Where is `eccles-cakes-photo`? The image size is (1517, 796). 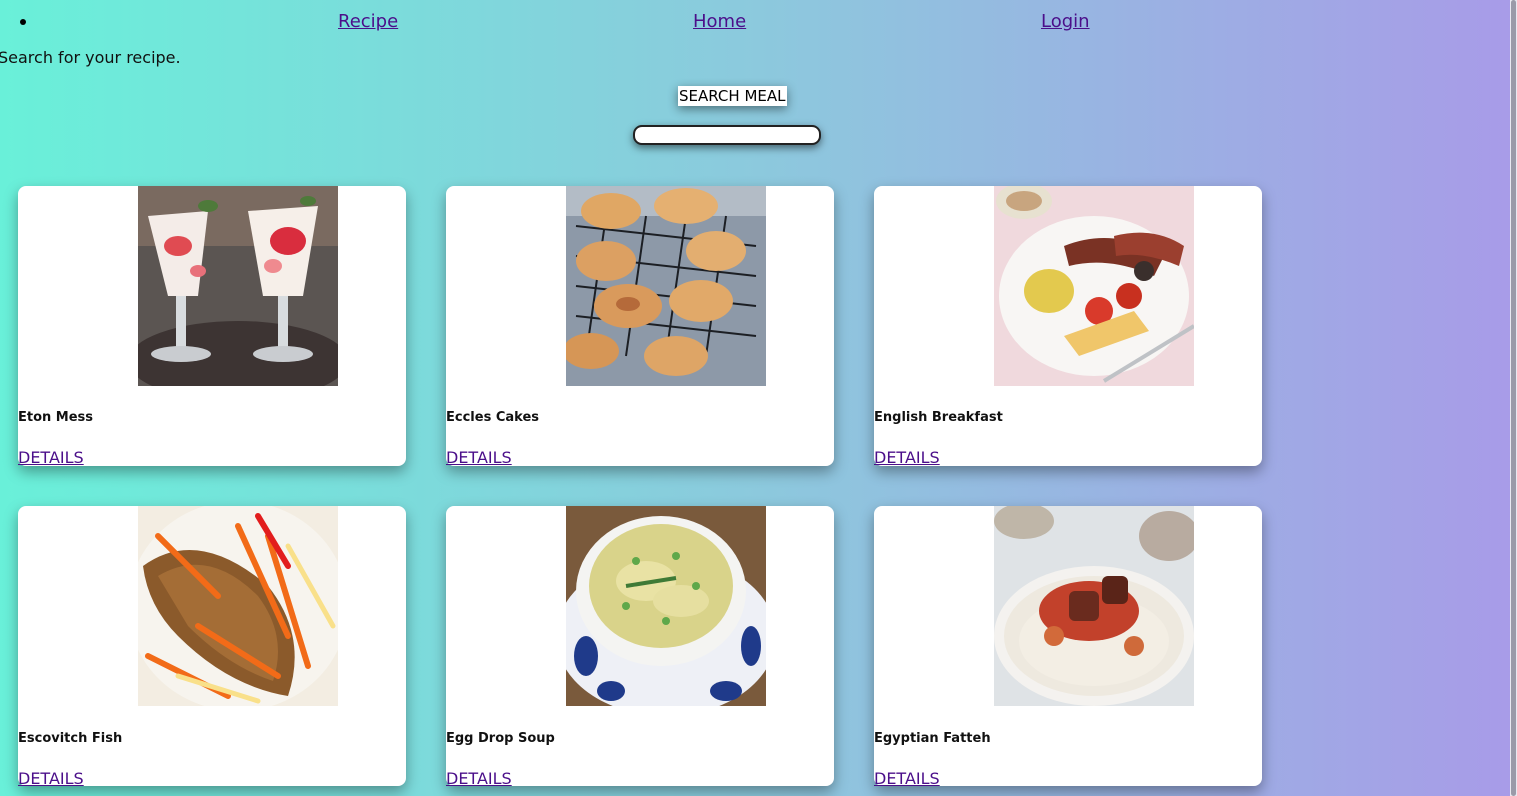 eccles-cakes-photo is located at coordinates (666, 286).